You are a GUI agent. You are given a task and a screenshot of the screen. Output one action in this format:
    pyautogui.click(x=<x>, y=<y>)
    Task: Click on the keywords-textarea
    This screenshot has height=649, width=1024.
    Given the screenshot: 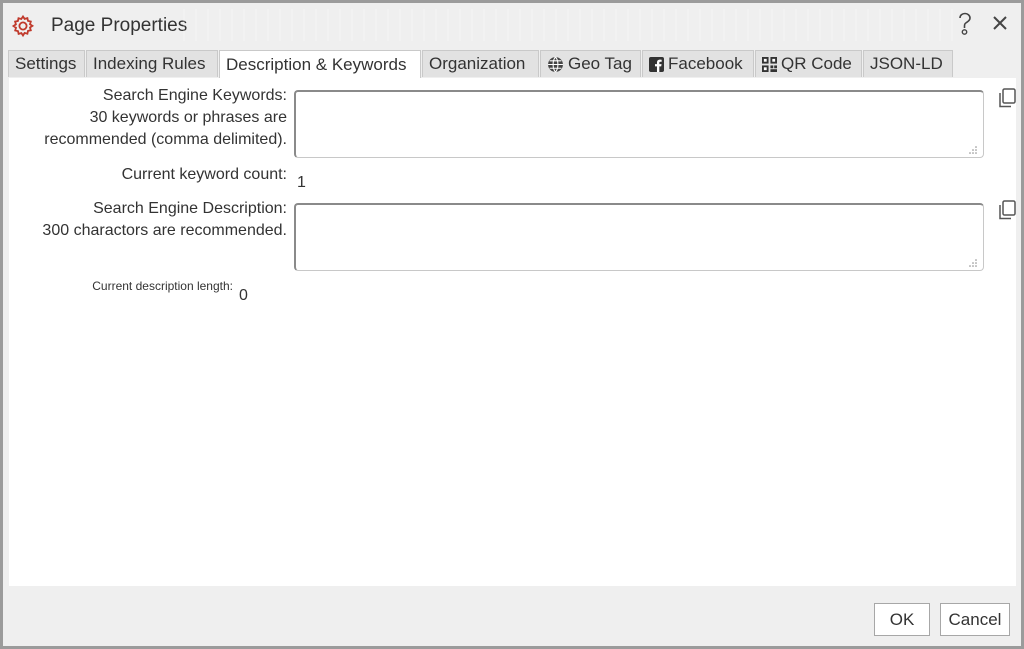 What is the action you would take?
    pyautogui.click(x=639, y=124)
    